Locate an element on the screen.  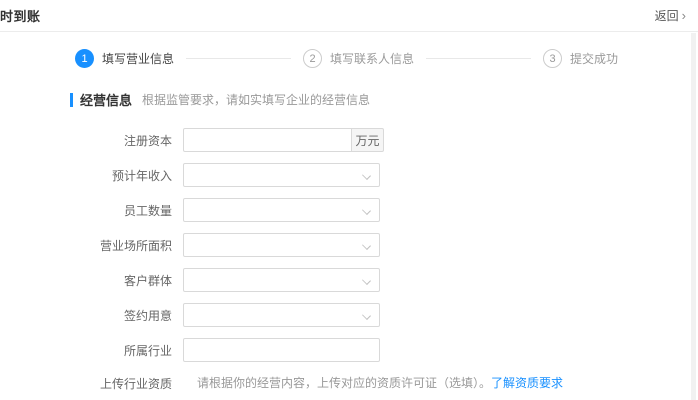
step-2-label: 填写联系人信息 is located at coordinates (372, 59).